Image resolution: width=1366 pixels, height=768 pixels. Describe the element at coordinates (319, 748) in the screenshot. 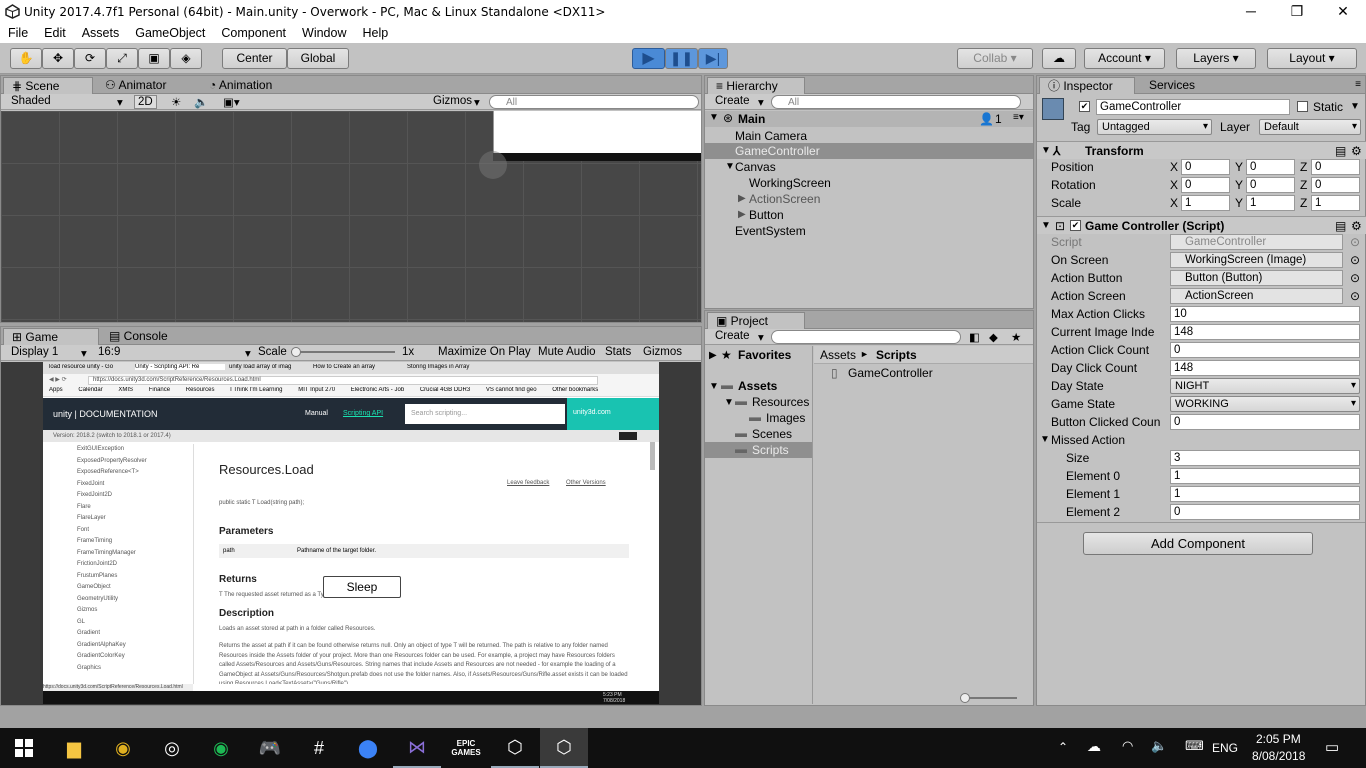

I see `slack-icon: #` at that location.